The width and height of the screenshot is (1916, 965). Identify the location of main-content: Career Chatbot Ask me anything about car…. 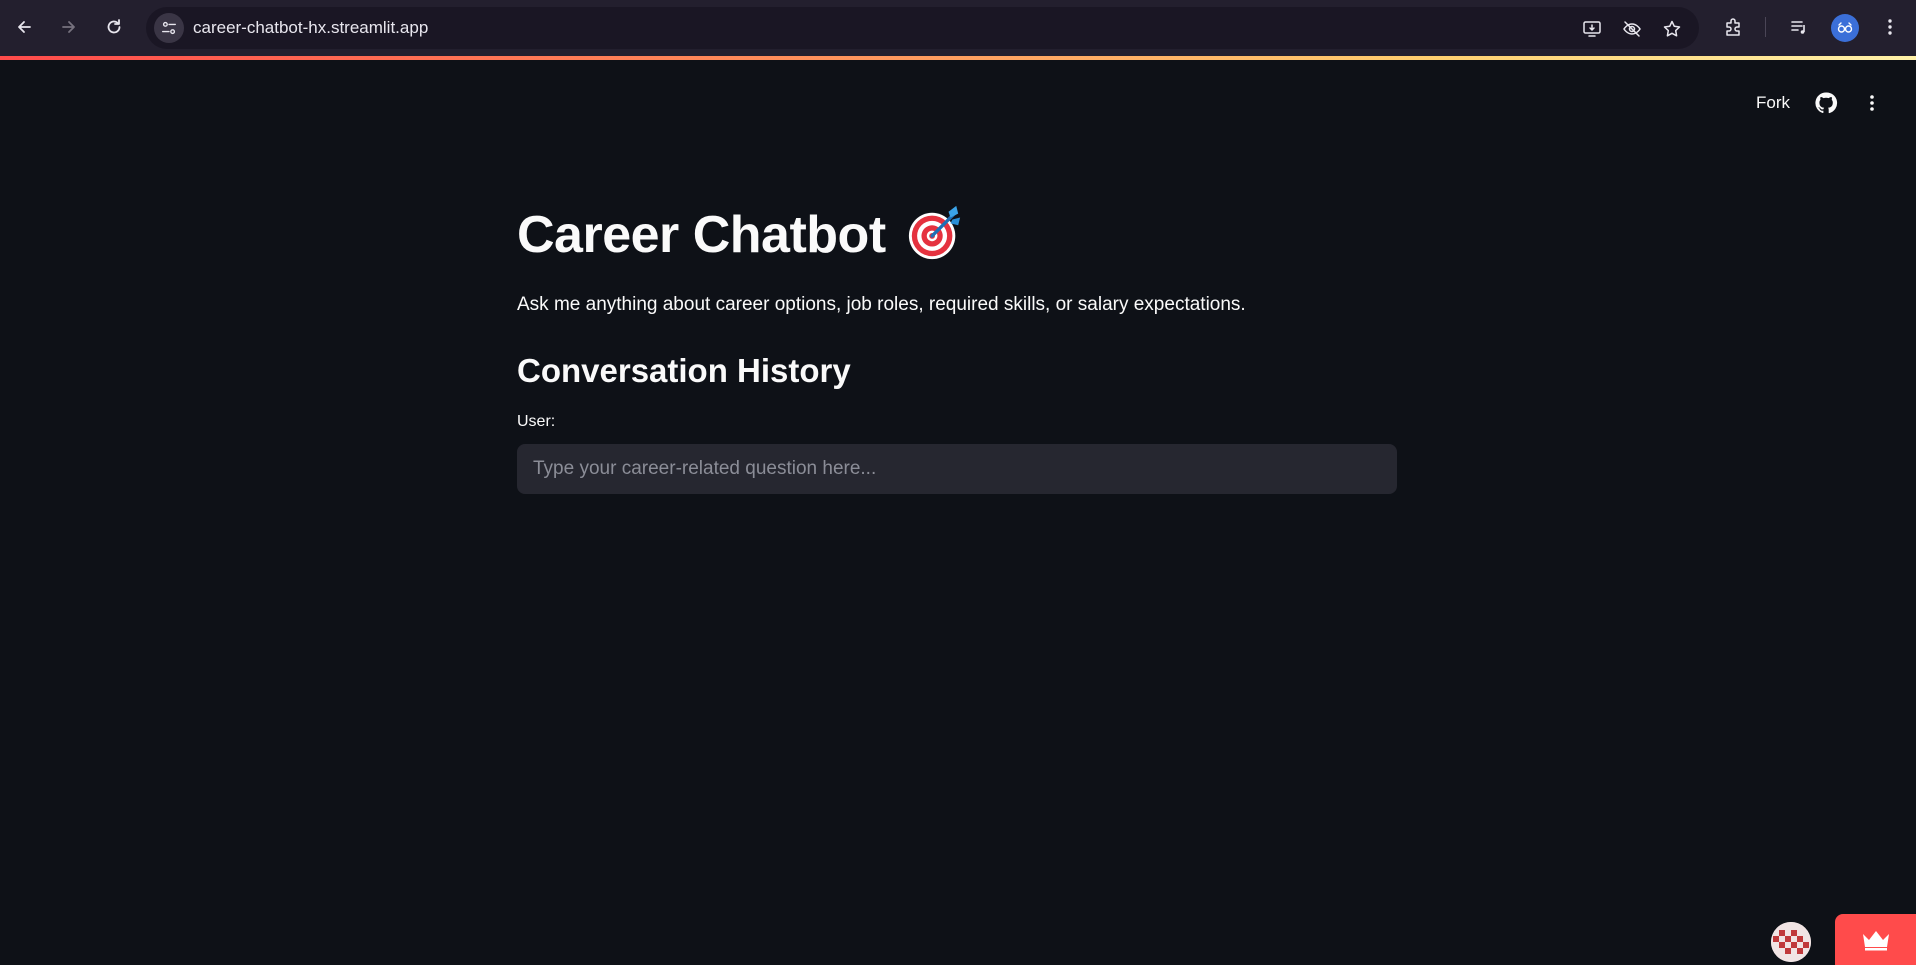
(957, 347).